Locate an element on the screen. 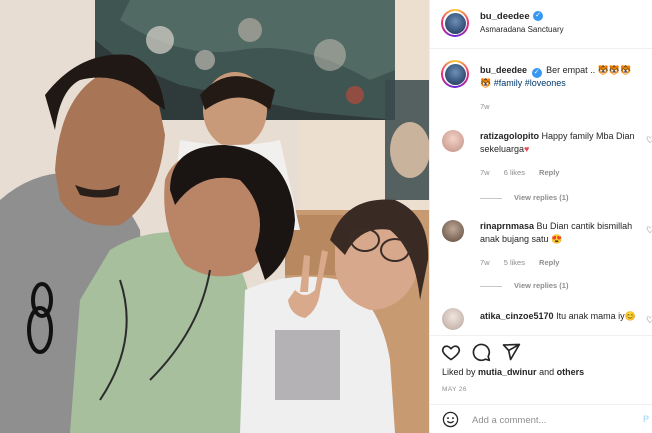 The width and height of the screenshot is (652, 433). comment-input is located at coordinates (552, 420).